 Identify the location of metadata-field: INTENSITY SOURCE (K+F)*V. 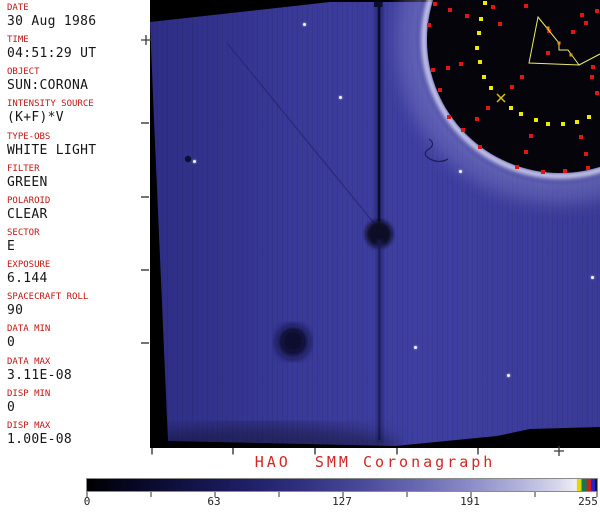
(75, 115).